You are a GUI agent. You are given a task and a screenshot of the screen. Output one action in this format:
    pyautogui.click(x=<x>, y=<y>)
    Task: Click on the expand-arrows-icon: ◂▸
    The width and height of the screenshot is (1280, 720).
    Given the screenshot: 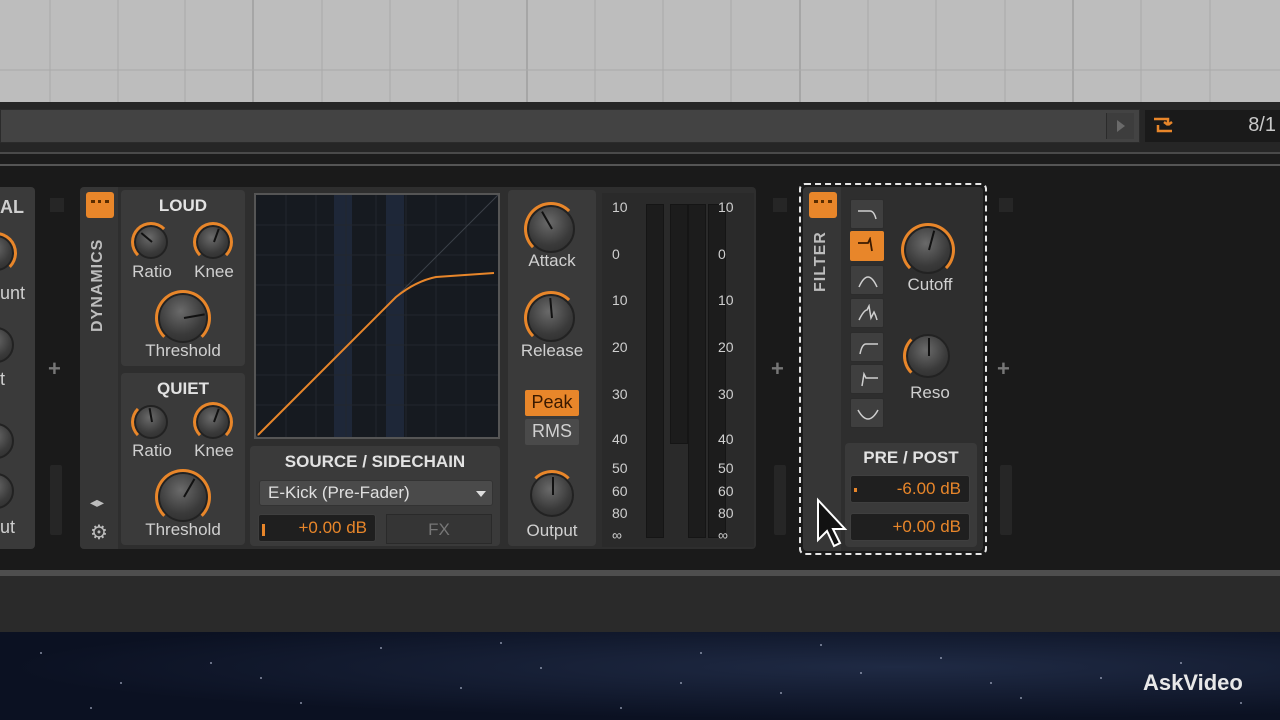 What is the action you would take?
    pyautogui.click(x=101, y=502)
    